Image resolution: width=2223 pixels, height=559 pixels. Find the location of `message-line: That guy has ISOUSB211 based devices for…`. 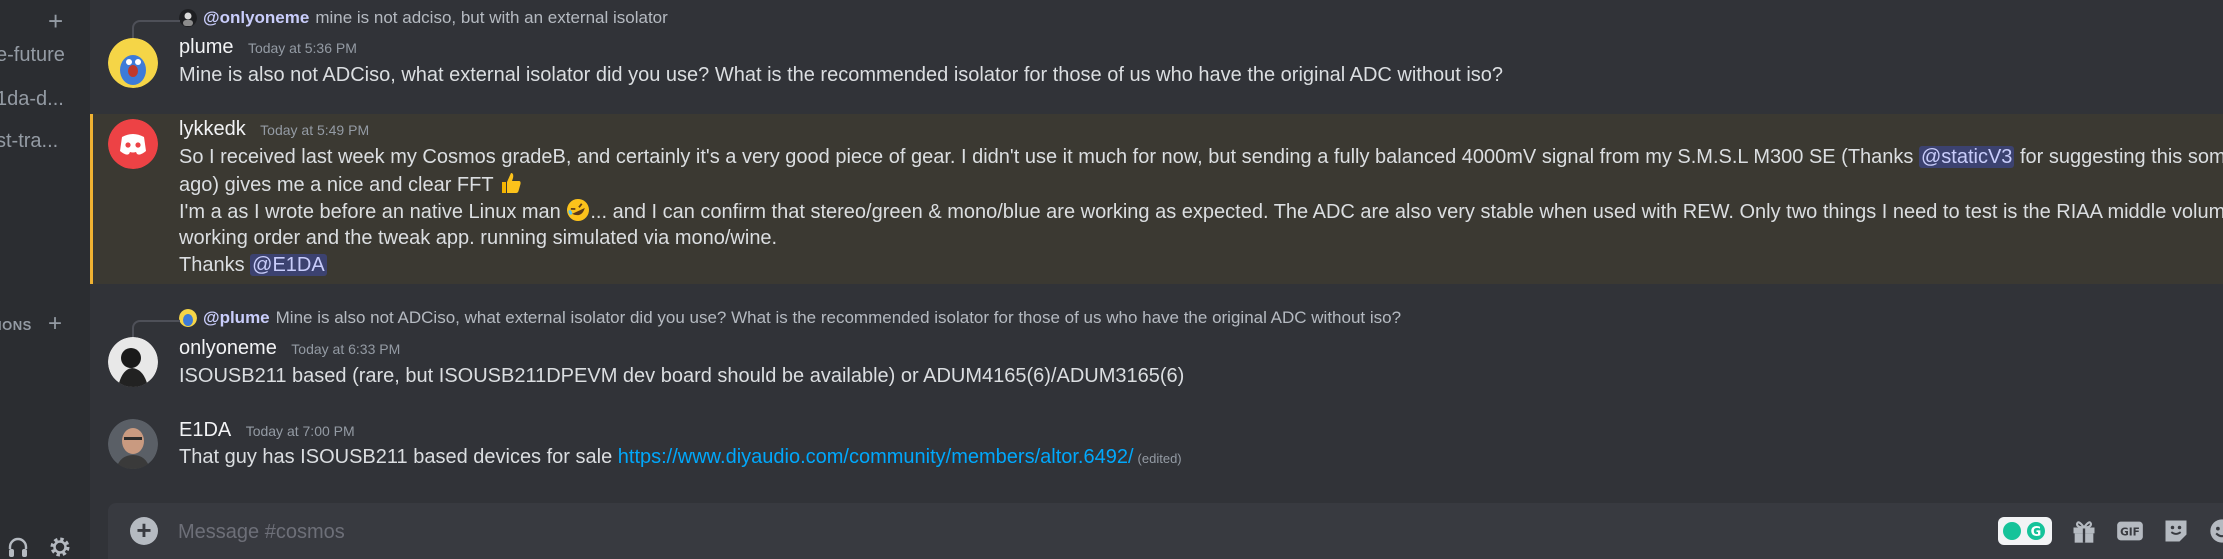

message-line: That guy has ISOUSB211 based devices for… is located at coordinates (680, 458).